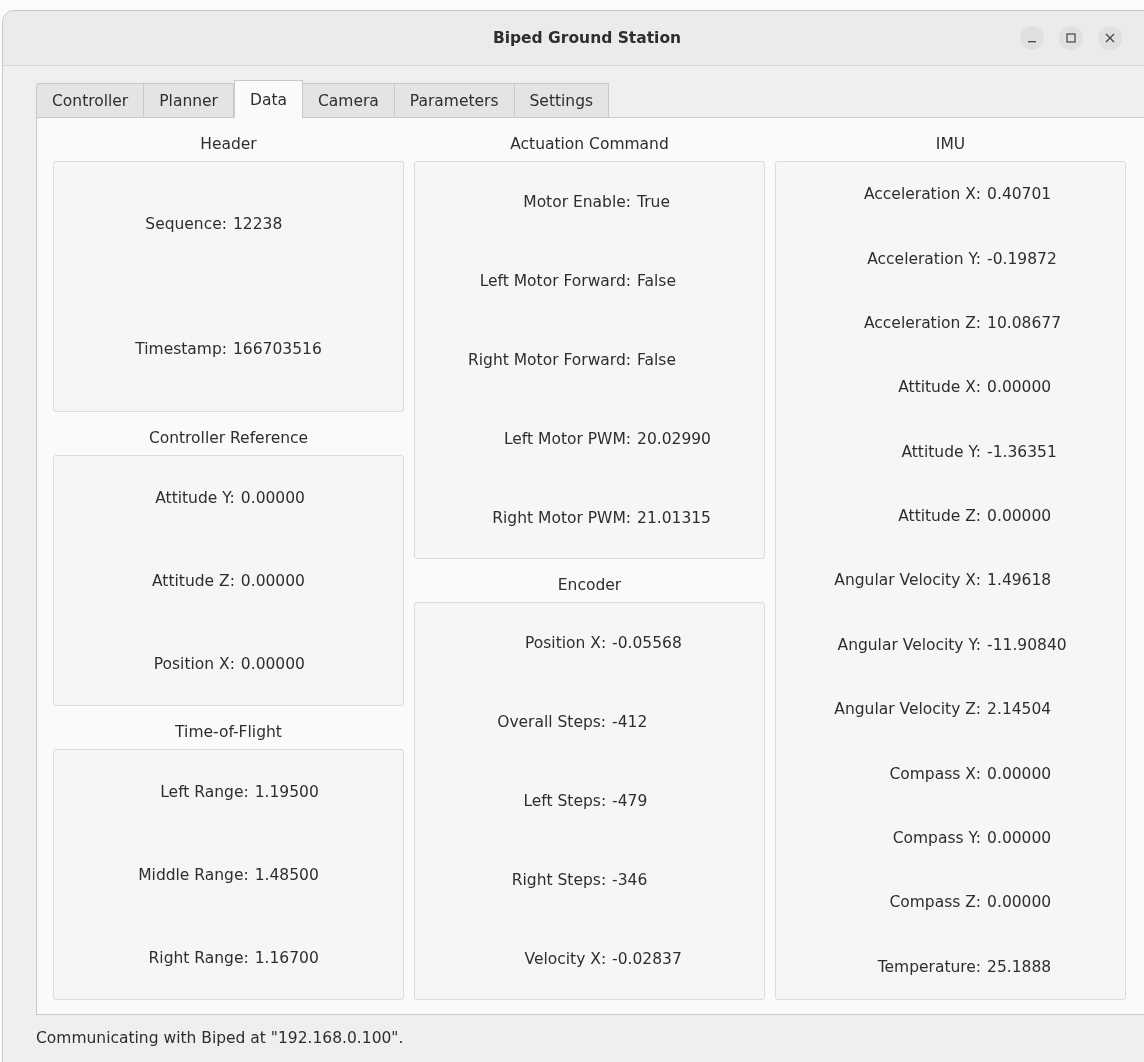  What do you see at coordinates (630, 880) in the screenshot?
I see `field-value: -346` at bounding box center [630, 880].